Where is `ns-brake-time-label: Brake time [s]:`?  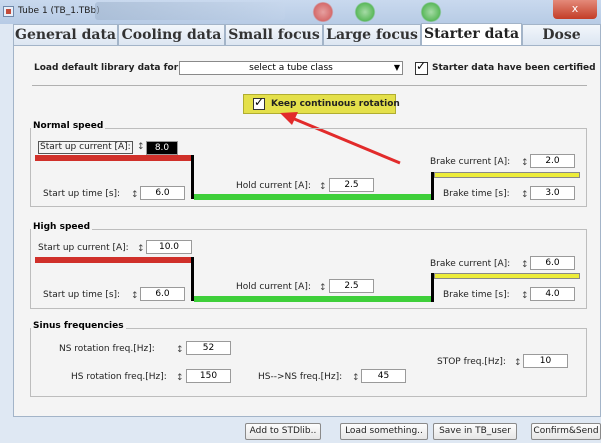
ns-brake-time-label: Brake time [s]: is located at coordinates (476, 194).